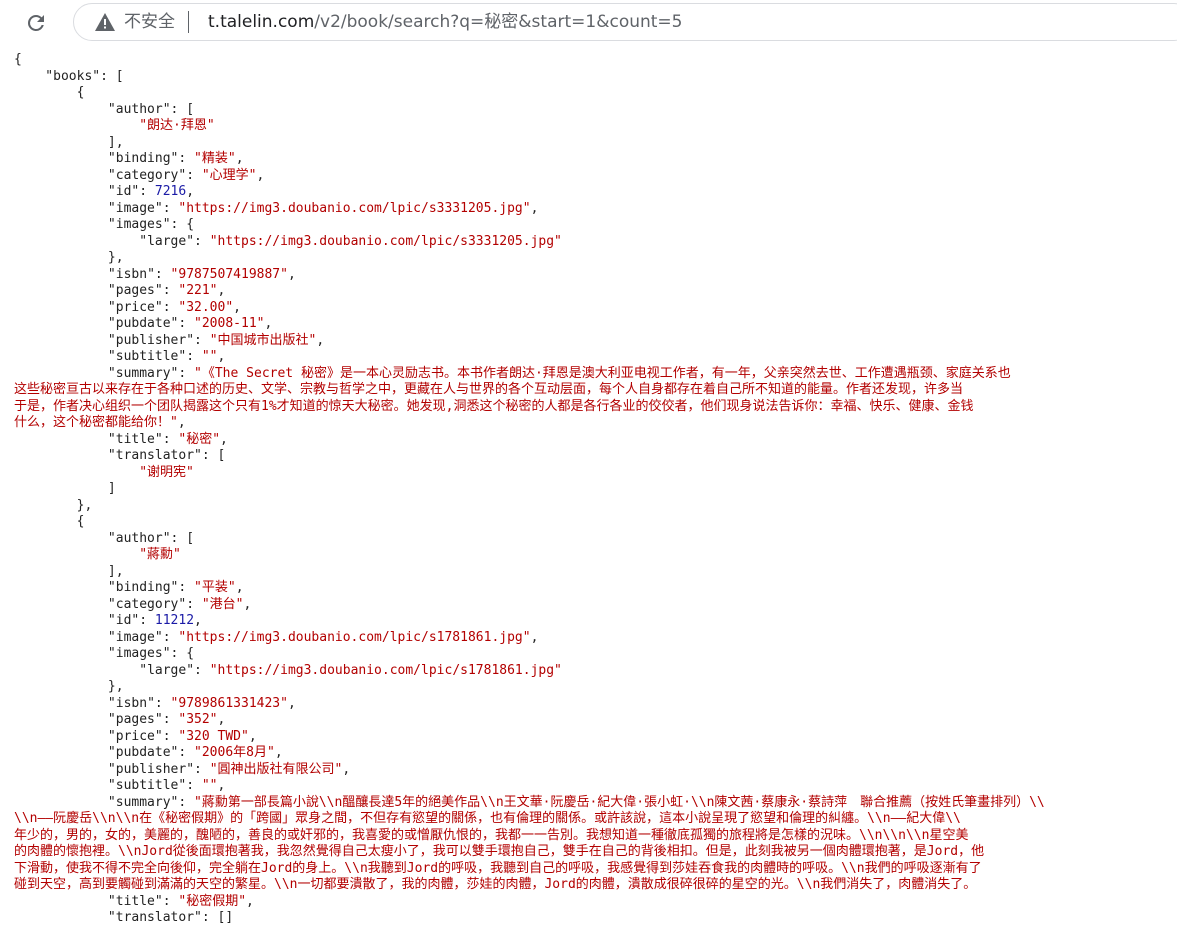 This screenshot has height=929, width=1177. Describe the element at coordinates (529, 159) in the screenshot. I see `json-line: "binding": "精装",` at that location.